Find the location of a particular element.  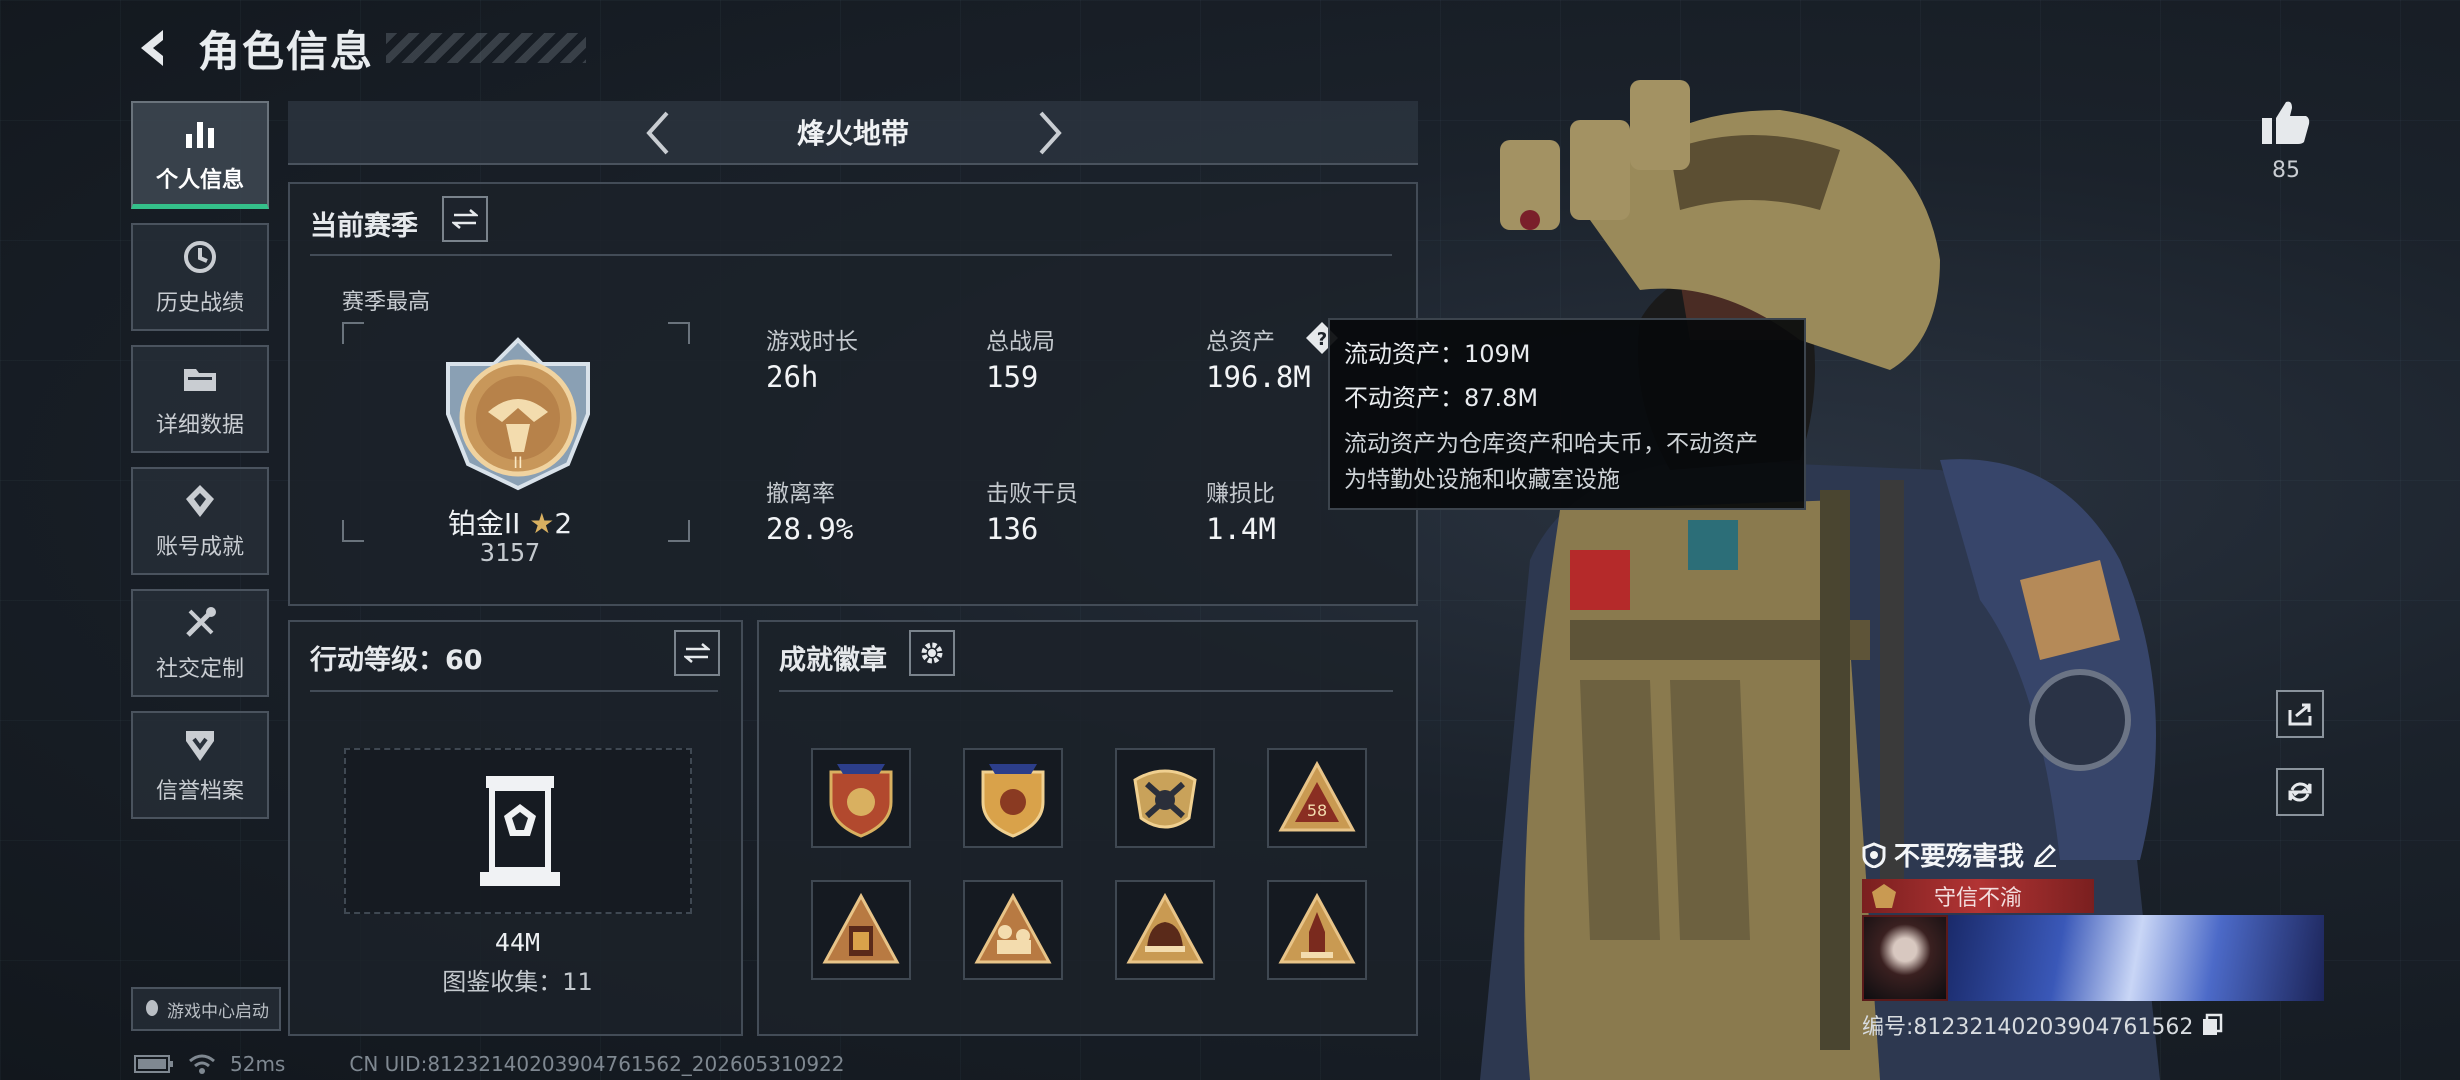

banner-art is located at coordinates (2136, 958).